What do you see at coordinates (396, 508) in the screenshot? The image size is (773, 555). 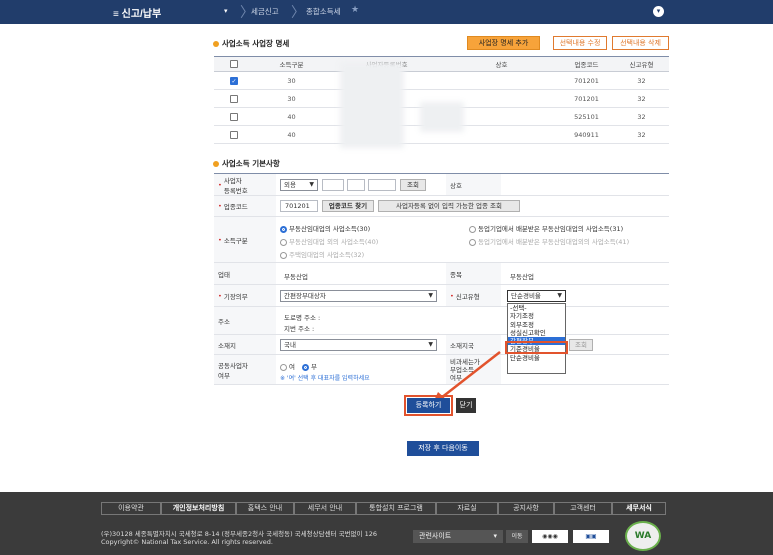 I see `footer-link: 통합설치 프로그램` at bounding box center [396, 508].